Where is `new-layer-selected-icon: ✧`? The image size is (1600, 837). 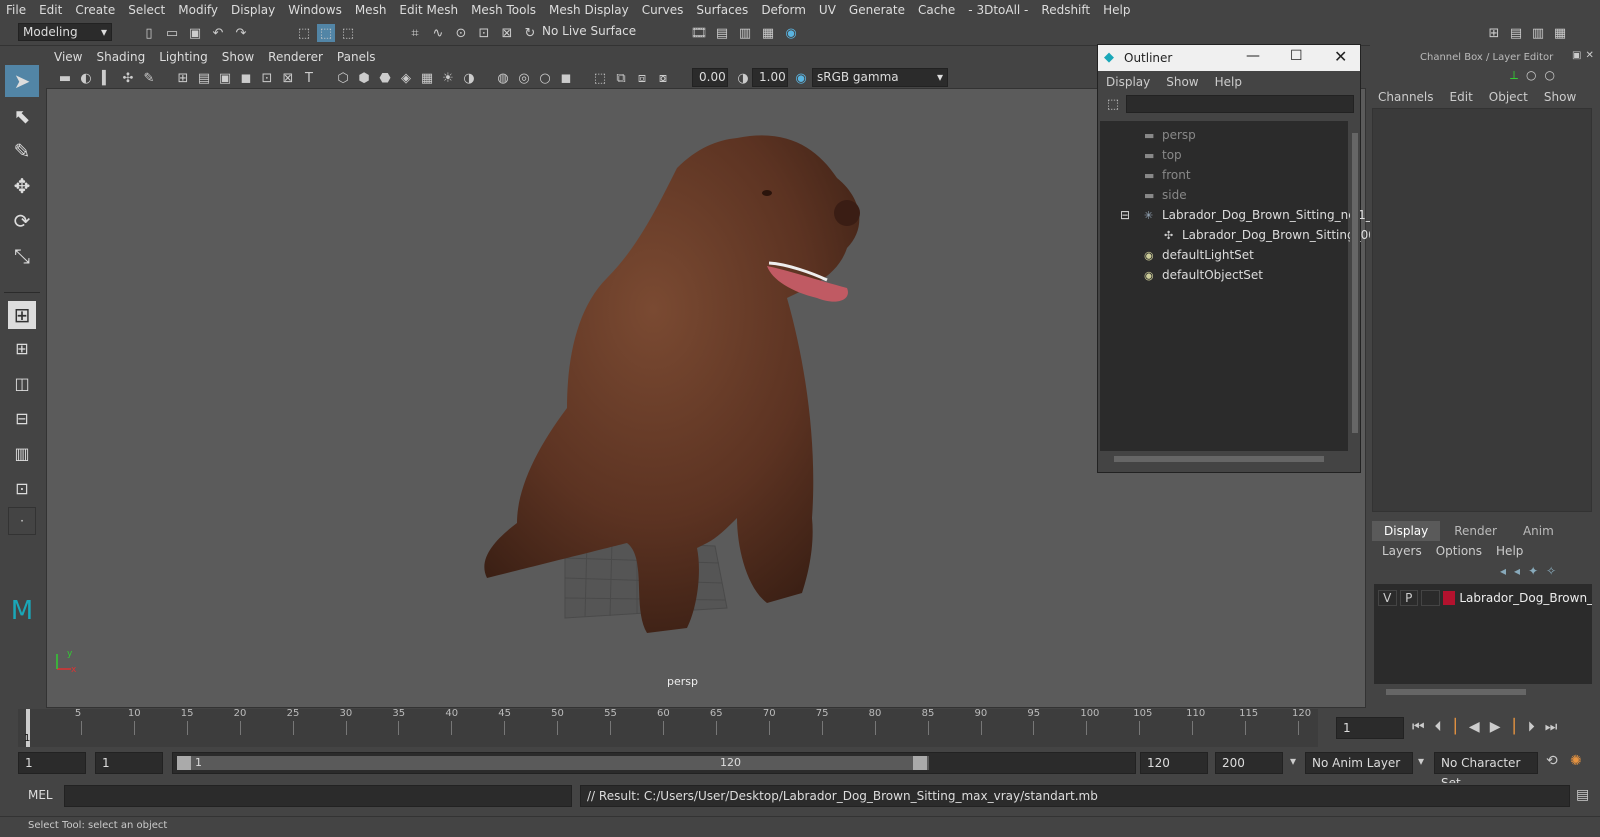
new-layer-selected-icon: ✧ is located at coordinates (1551, 571).